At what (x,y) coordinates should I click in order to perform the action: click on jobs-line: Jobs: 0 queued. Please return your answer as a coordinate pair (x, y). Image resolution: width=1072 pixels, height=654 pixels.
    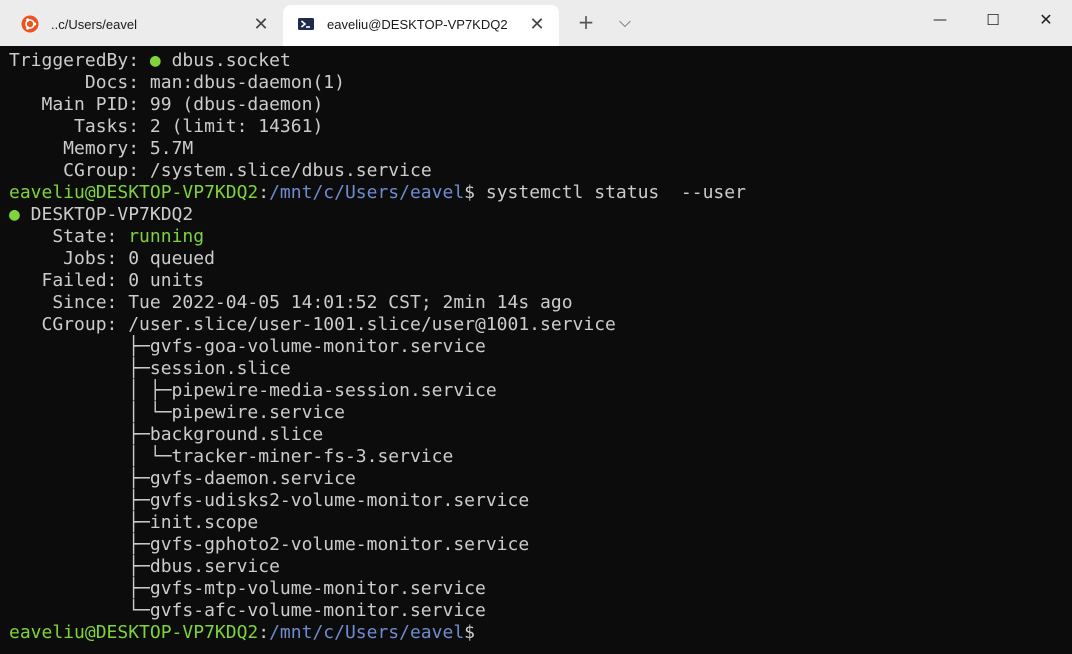
    Looking at the image, I should click on (112, 258).